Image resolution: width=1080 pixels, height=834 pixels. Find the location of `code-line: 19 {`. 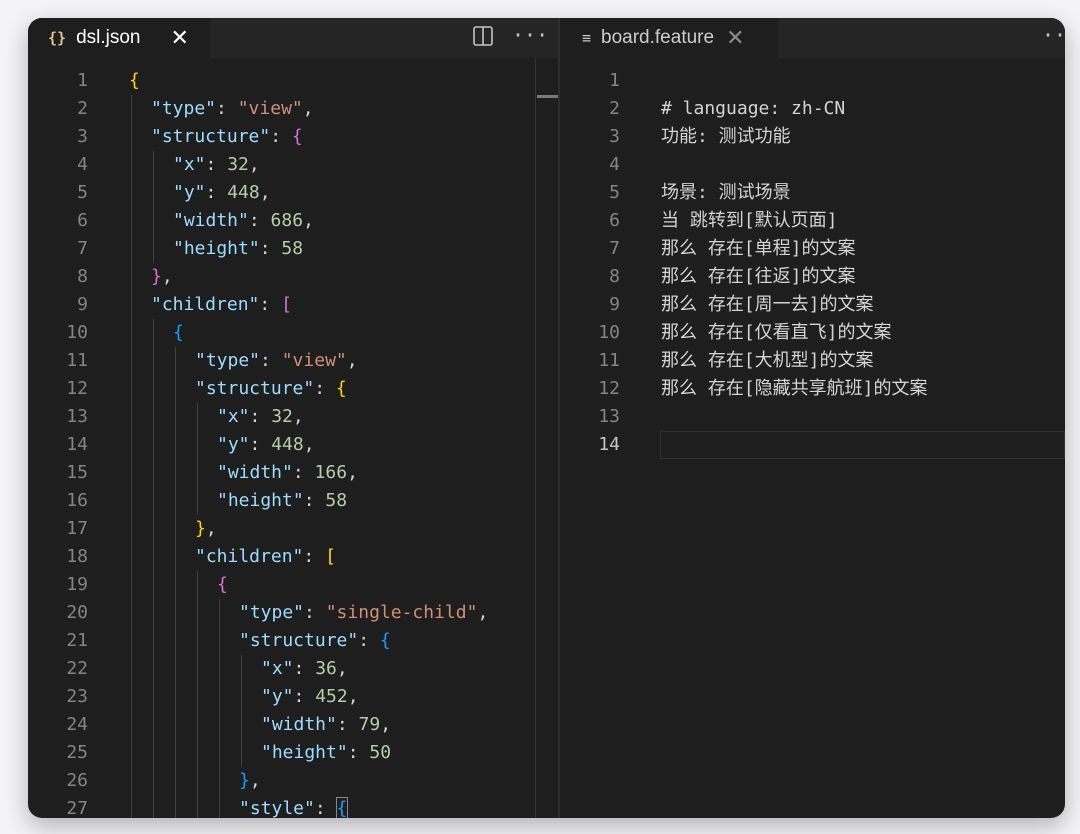

code-line: 19 { is located at coordinates (293, 585).